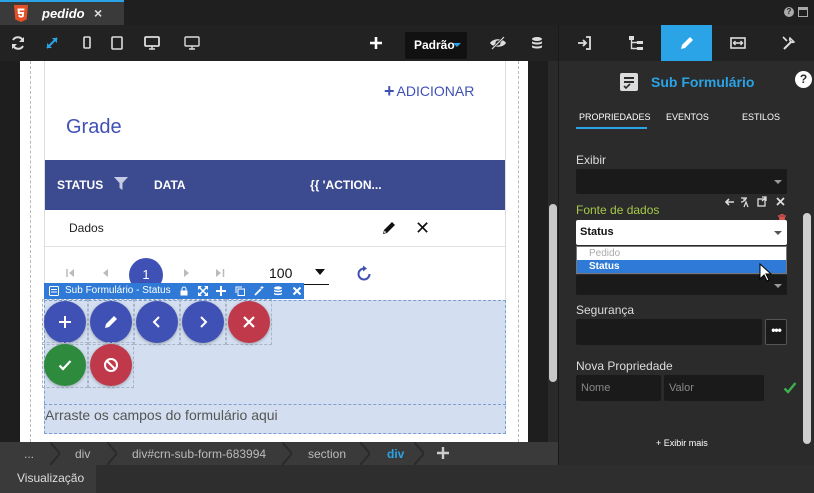  Describe the element at coordinates (87, 43) in the screenshot. I see `mobile-icon` at that location.